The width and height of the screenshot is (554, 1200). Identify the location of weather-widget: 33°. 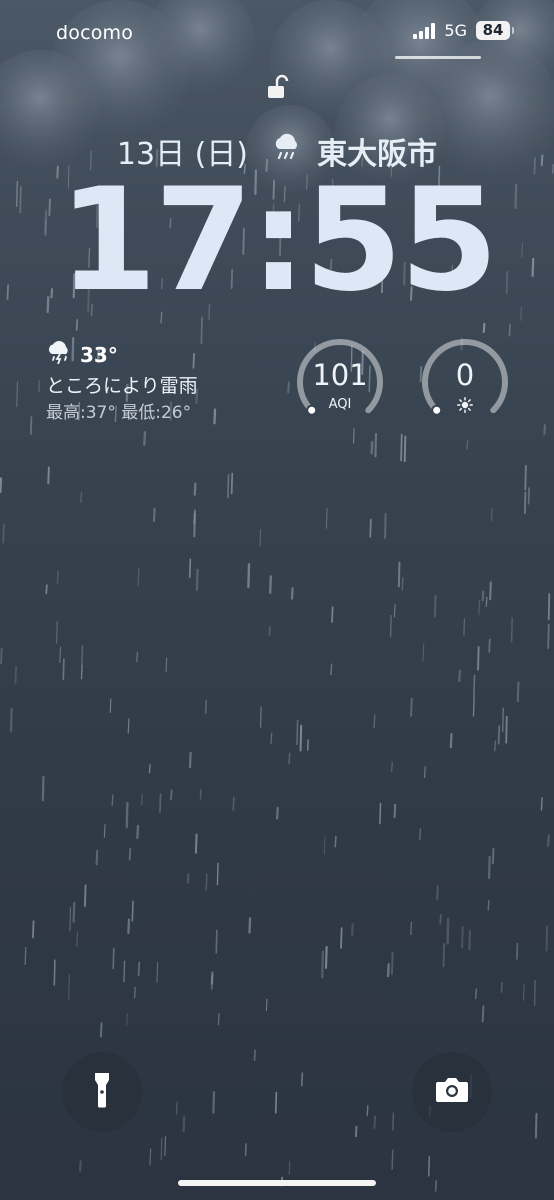
(82, 354).